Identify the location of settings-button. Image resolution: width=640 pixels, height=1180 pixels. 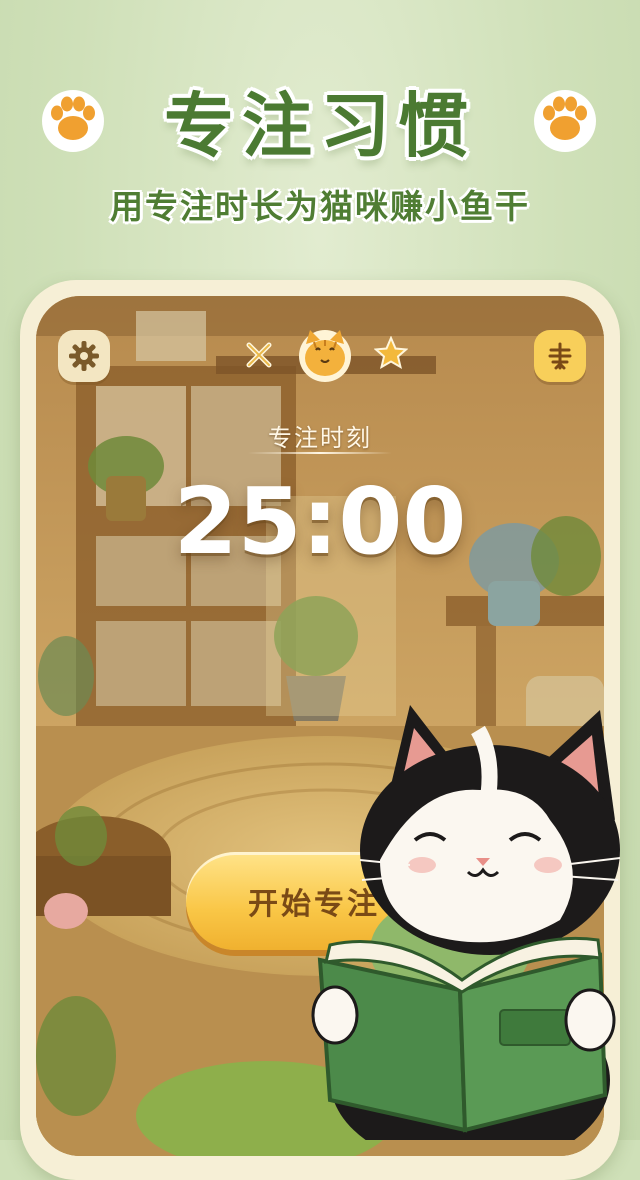
(84, 356).